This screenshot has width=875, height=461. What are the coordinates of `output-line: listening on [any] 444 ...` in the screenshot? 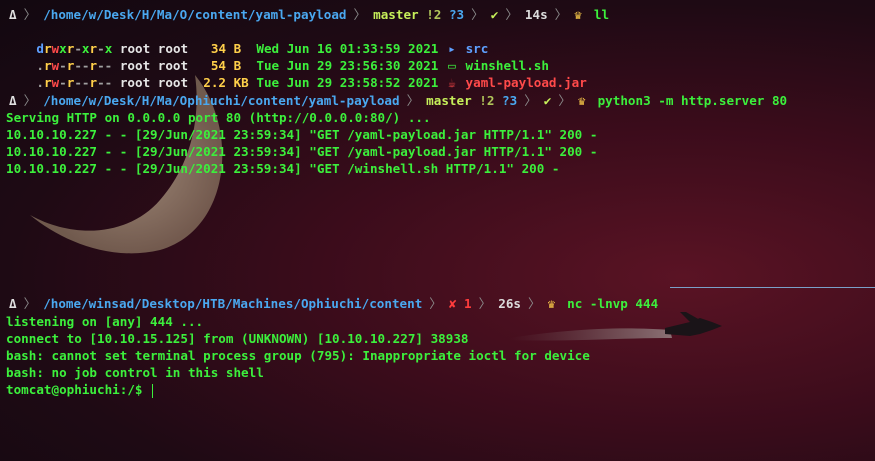 It's located at (105, 321).